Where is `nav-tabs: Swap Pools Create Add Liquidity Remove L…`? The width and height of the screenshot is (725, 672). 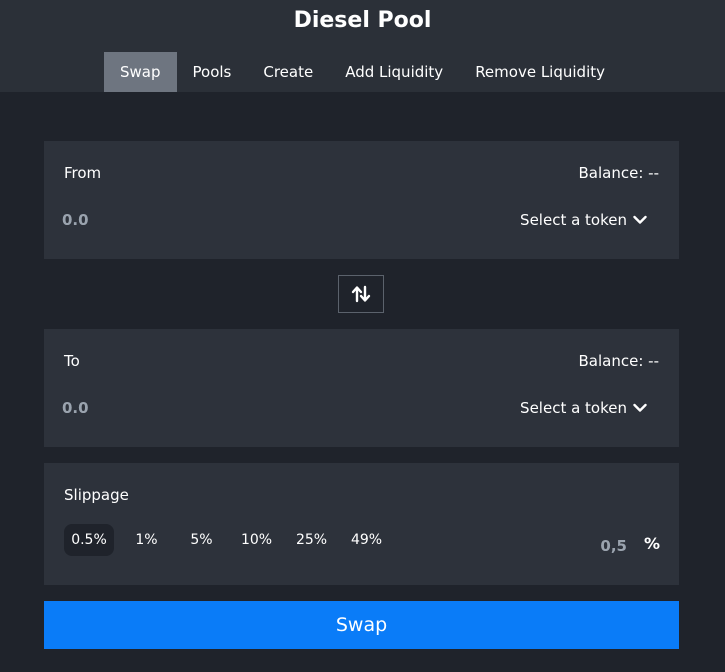 nav-tabs: Swap Pools Create Add Liquidity Remove L… is located at coordinates (362, 72).